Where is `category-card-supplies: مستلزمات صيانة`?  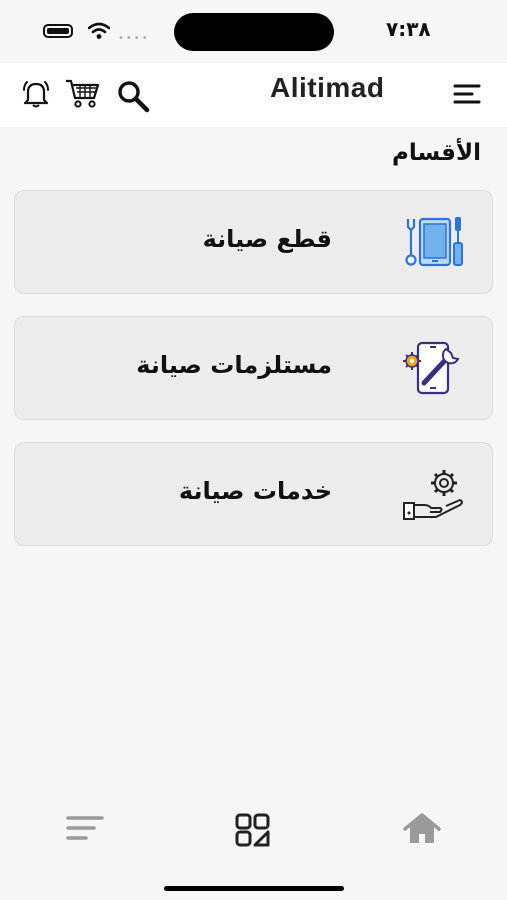 category-card-supplies: مستلزمات صيانة is located at coordinates (253, 368).